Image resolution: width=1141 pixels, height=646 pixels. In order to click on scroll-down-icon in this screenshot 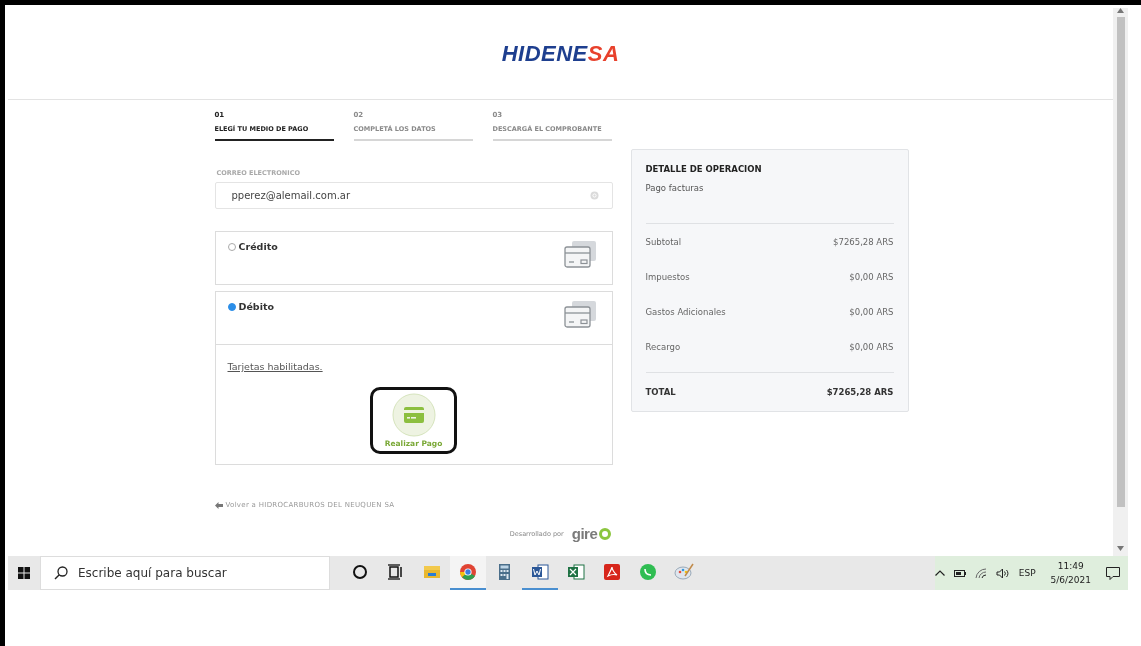, I will do `click(1120, 548)`.